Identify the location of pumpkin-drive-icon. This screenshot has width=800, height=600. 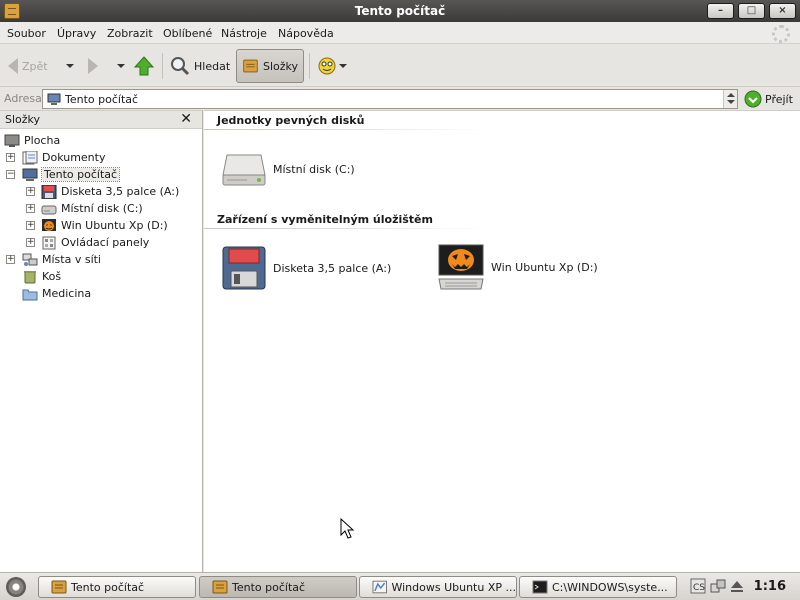
(49, 224).